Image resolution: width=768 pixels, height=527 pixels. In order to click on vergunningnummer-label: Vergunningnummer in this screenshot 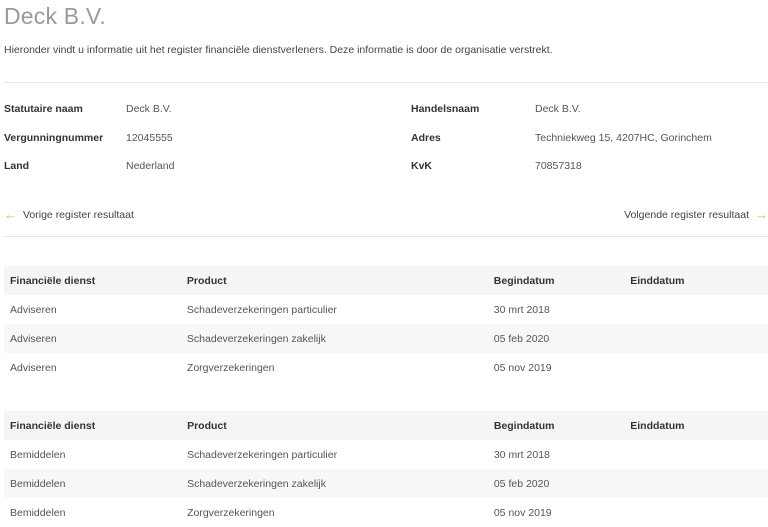, I will do `click(54, 138)`.